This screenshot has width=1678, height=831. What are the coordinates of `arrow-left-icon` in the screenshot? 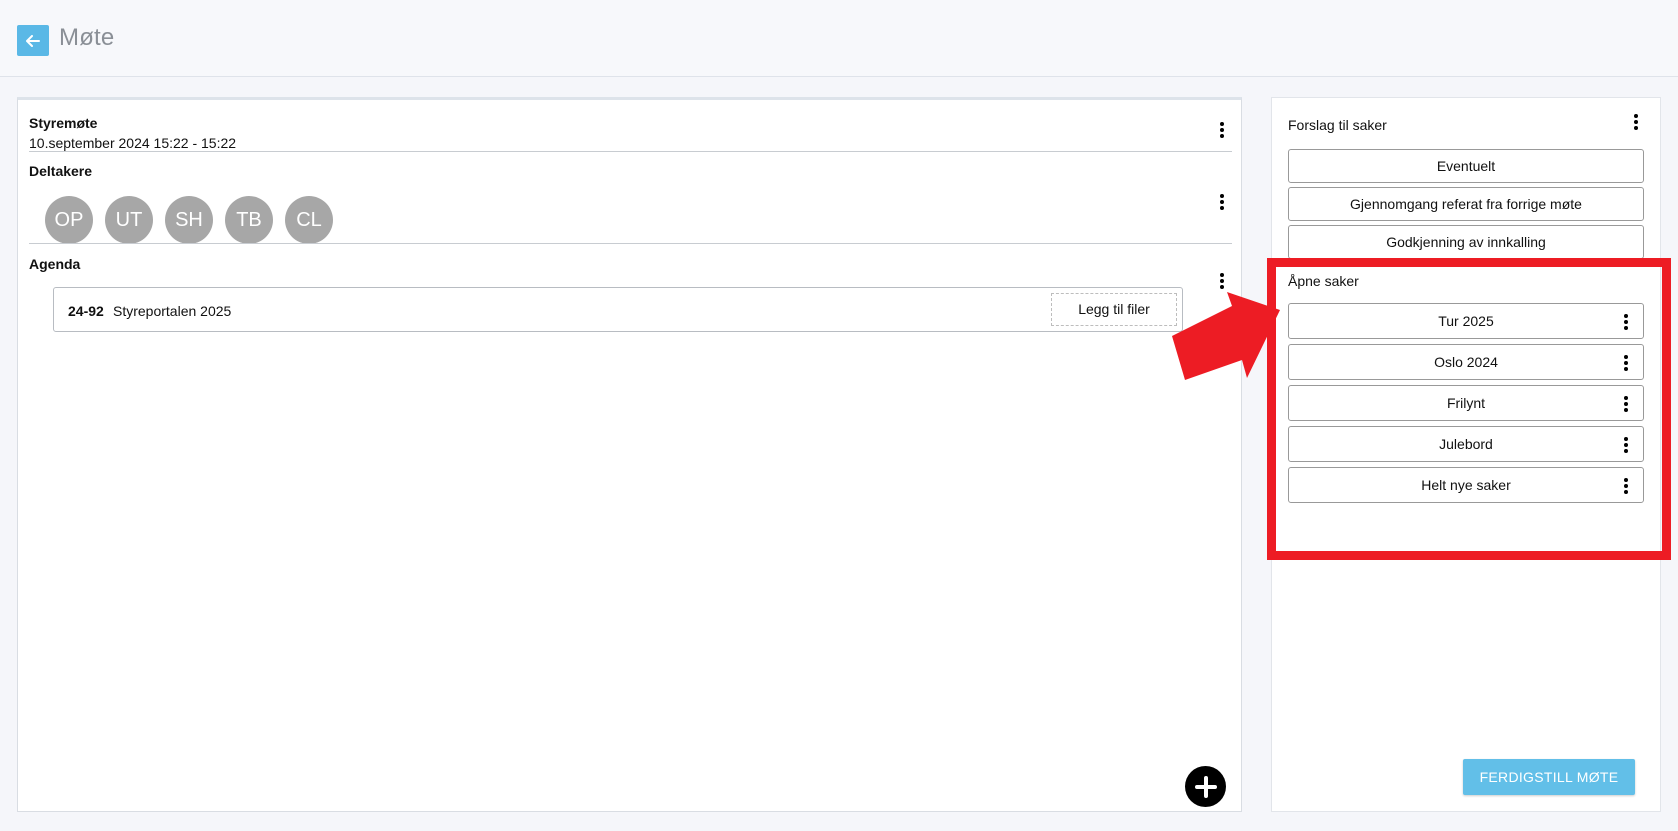 It's located at (33, 40).